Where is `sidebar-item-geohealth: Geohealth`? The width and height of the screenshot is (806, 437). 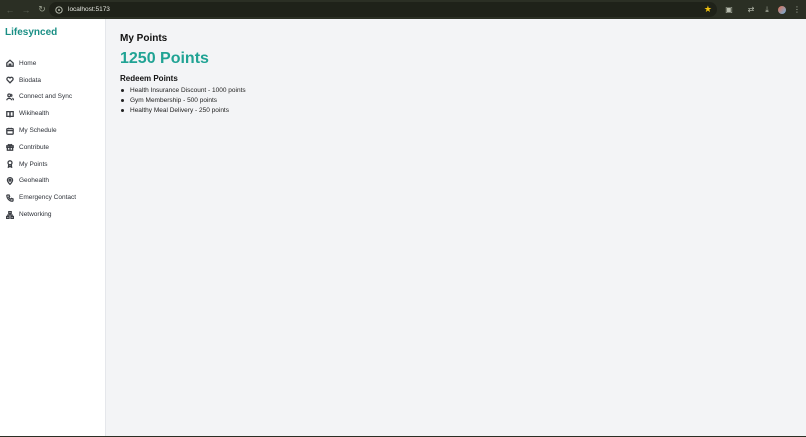 sidebar-item-geohealth: Geohealth is located at coordinates (53, 181).